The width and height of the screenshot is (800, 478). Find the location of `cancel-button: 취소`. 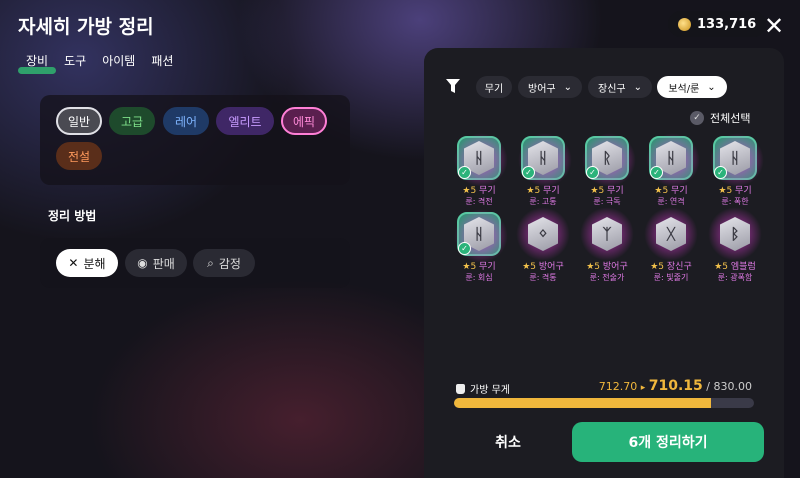

cancel-button: 취소 is located at coordinates (508, 442).